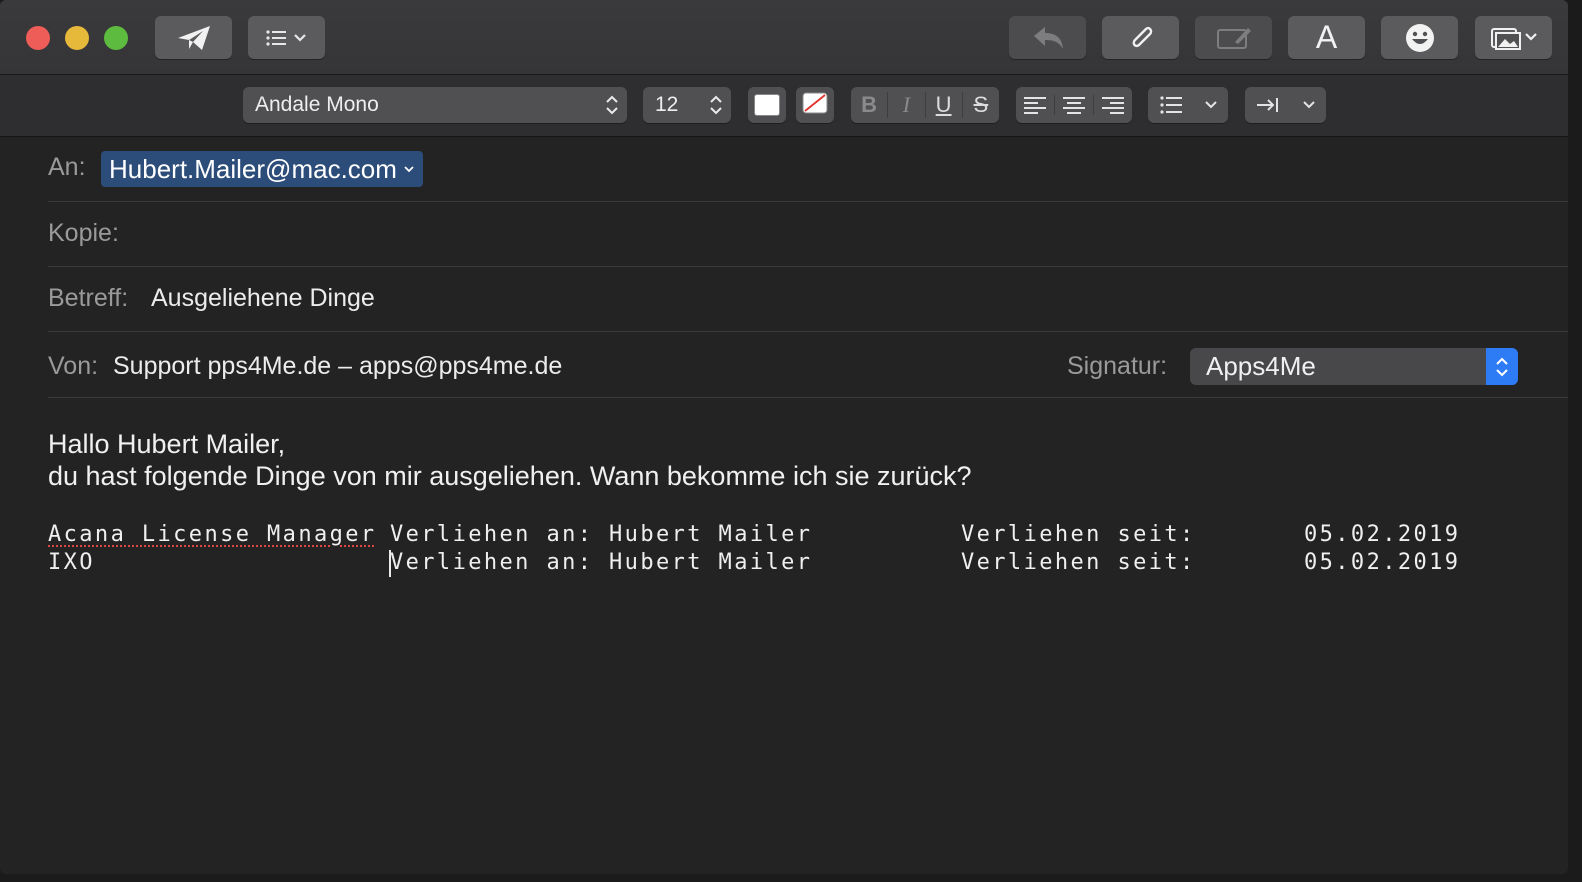 Image resolution: width=1582 pixels, height=882 pixels. Describe the element at coordinates (1268, 105) in the screenshot. I see `indent-icon` at that location.